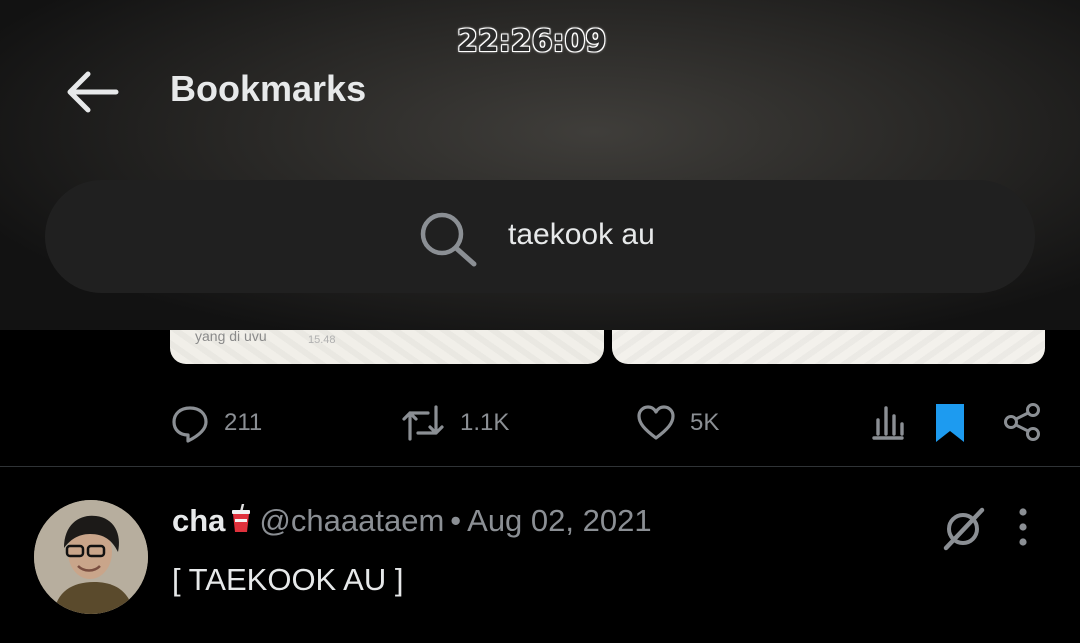 The width and height of the screenshot is (1080, 643). I want to click on search-icon, so click(449, 239).